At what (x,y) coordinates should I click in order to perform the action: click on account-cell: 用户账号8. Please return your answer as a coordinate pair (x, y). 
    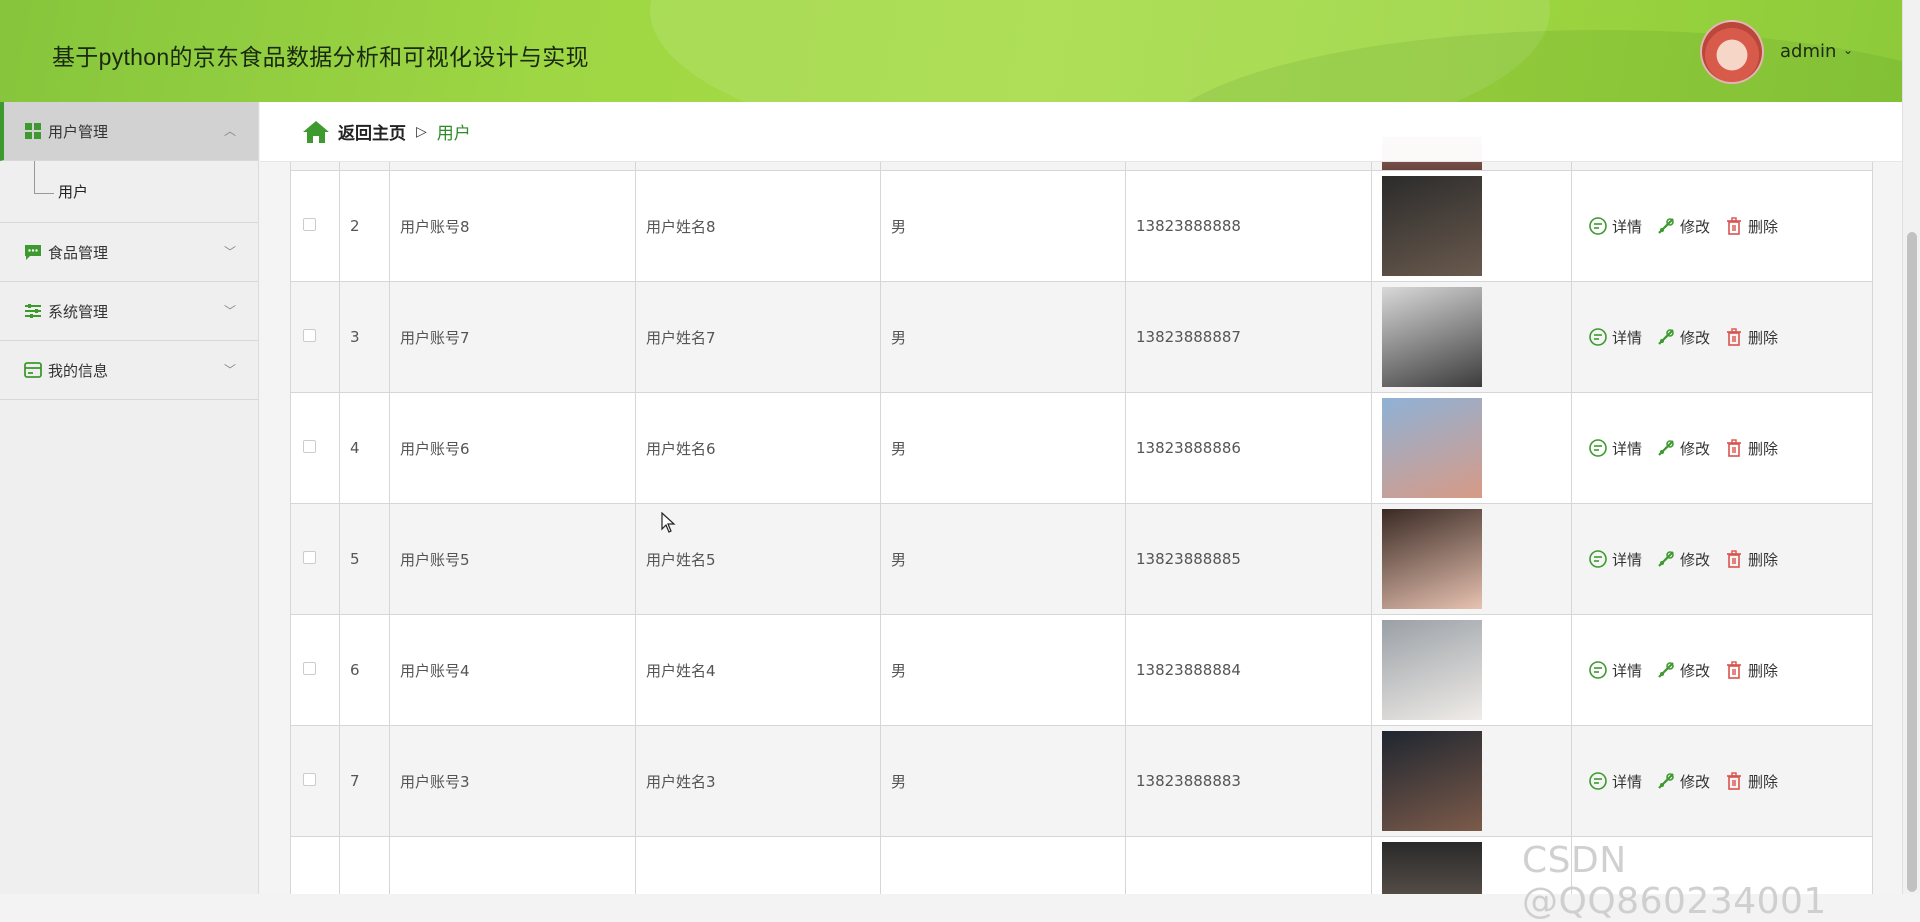
    Looking at the image, I should click on (512, 226).